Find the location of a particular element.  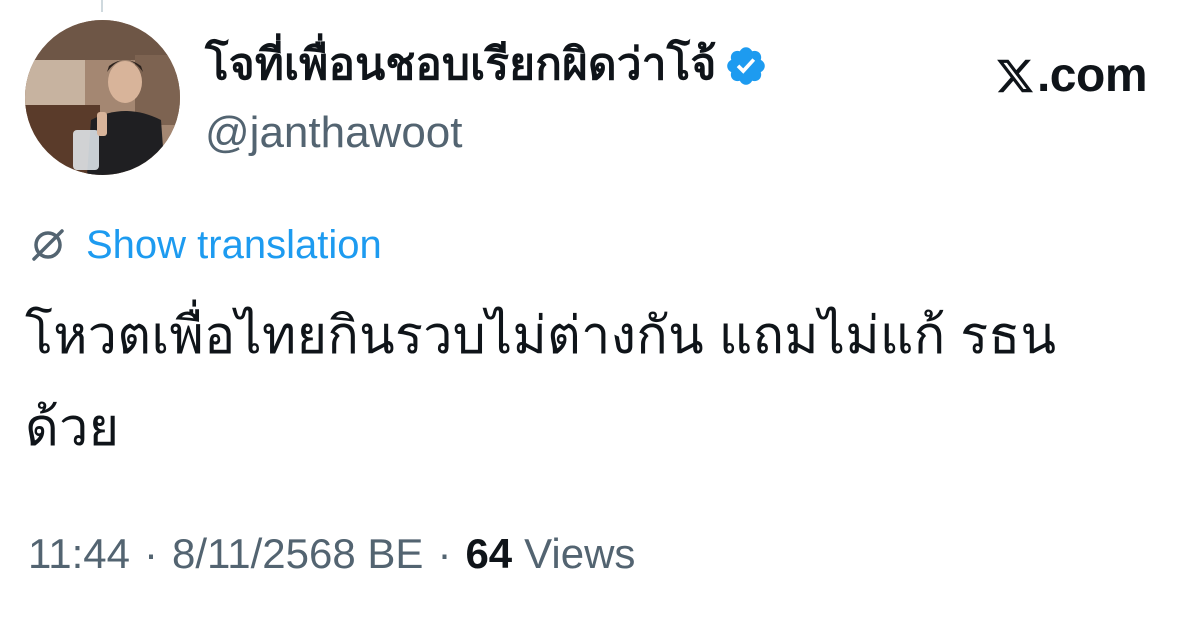

brand-mark: .com is located at coordinates (1071, 75).